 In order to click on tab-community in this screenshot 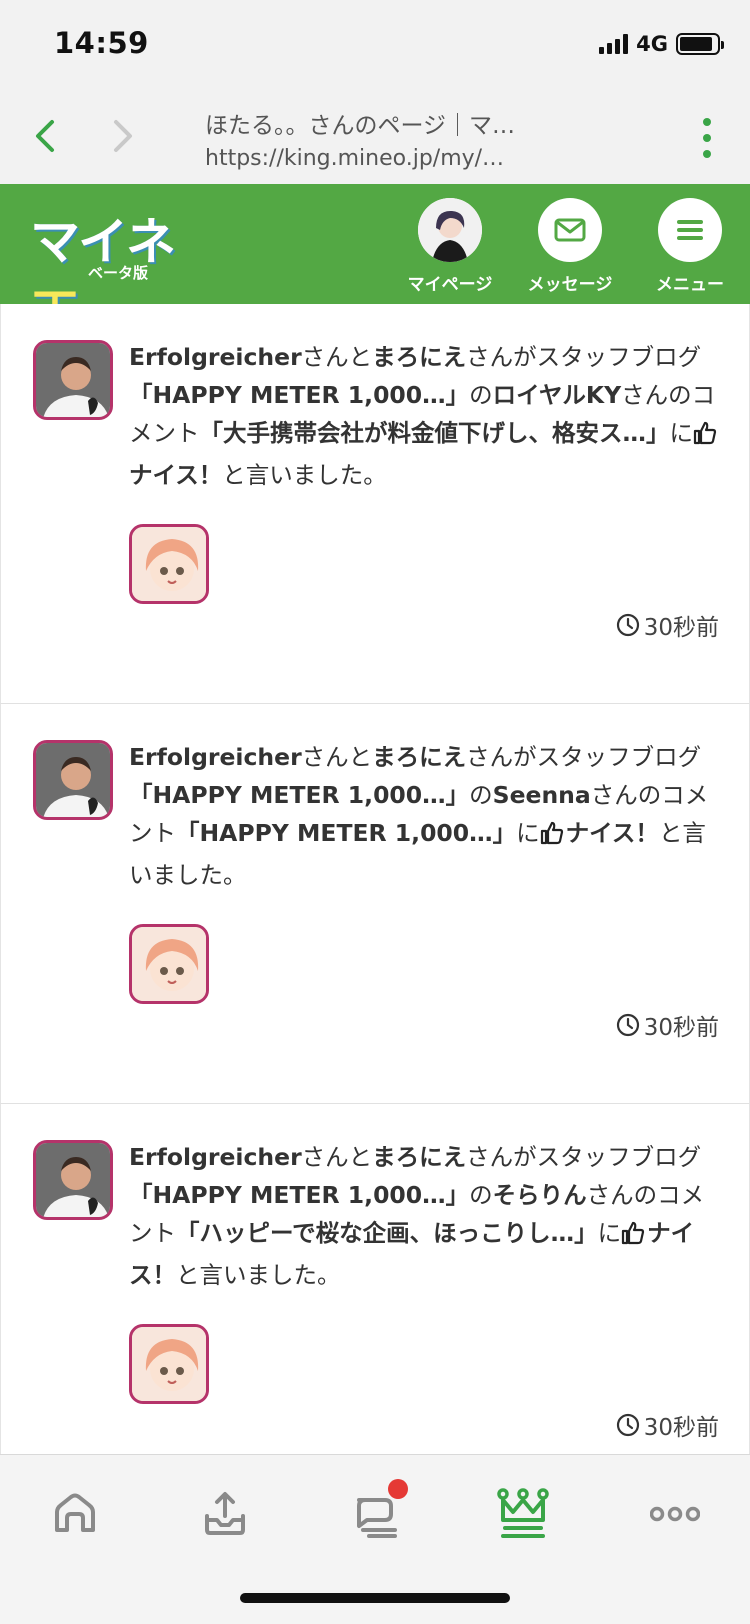, I will do `click(375, 1514)`.